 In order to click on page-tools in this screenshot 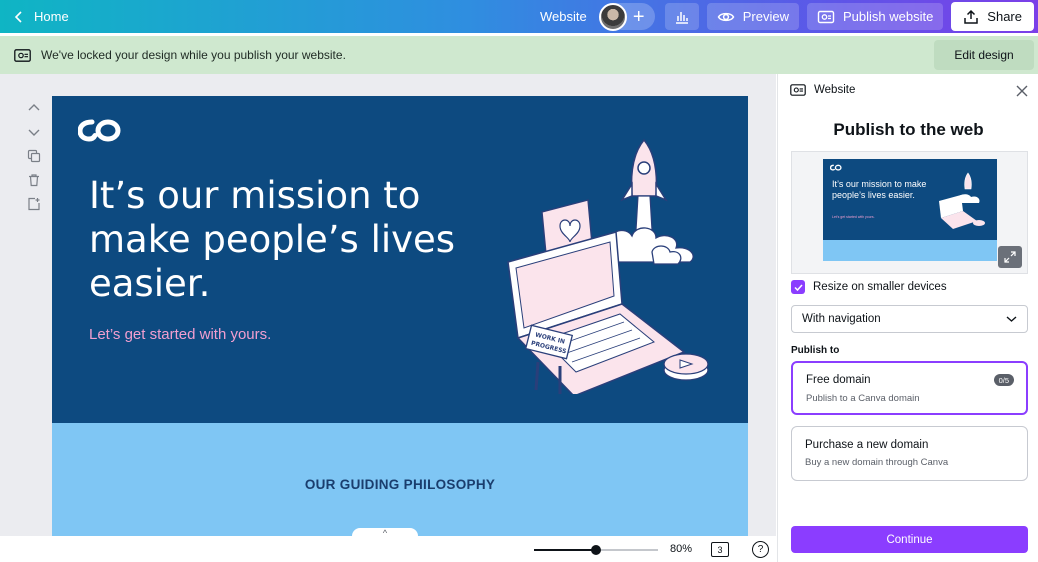, I will do `click(34, 156)`.